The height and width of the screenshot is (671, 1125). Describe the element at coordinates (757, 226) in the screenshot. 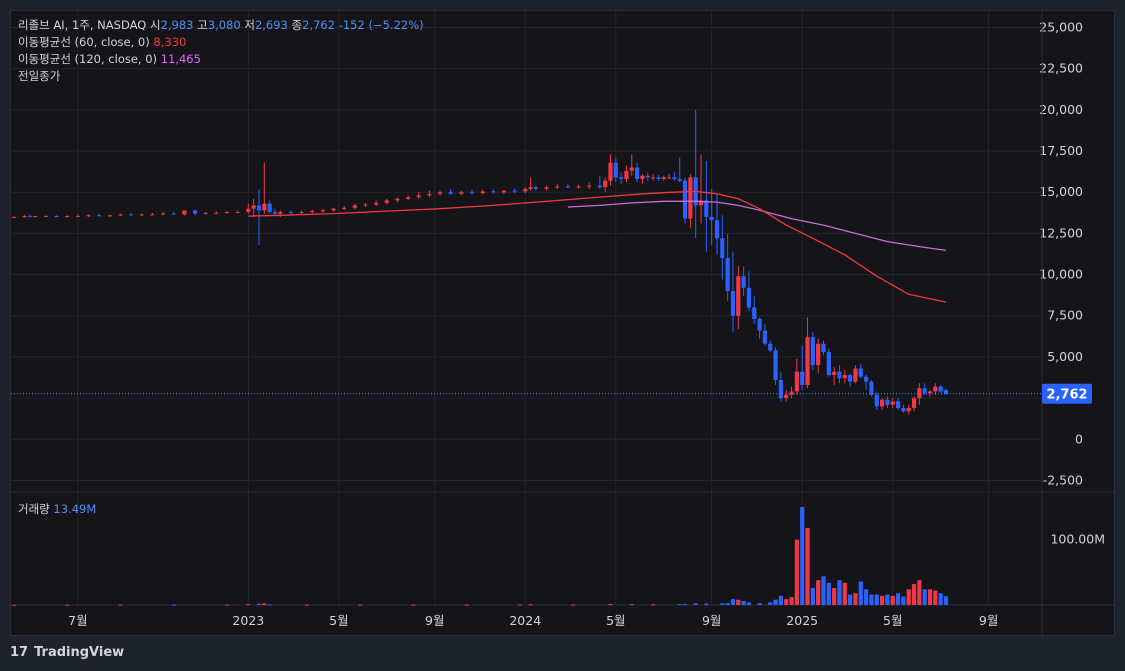

I see `ma120-line` at that location.